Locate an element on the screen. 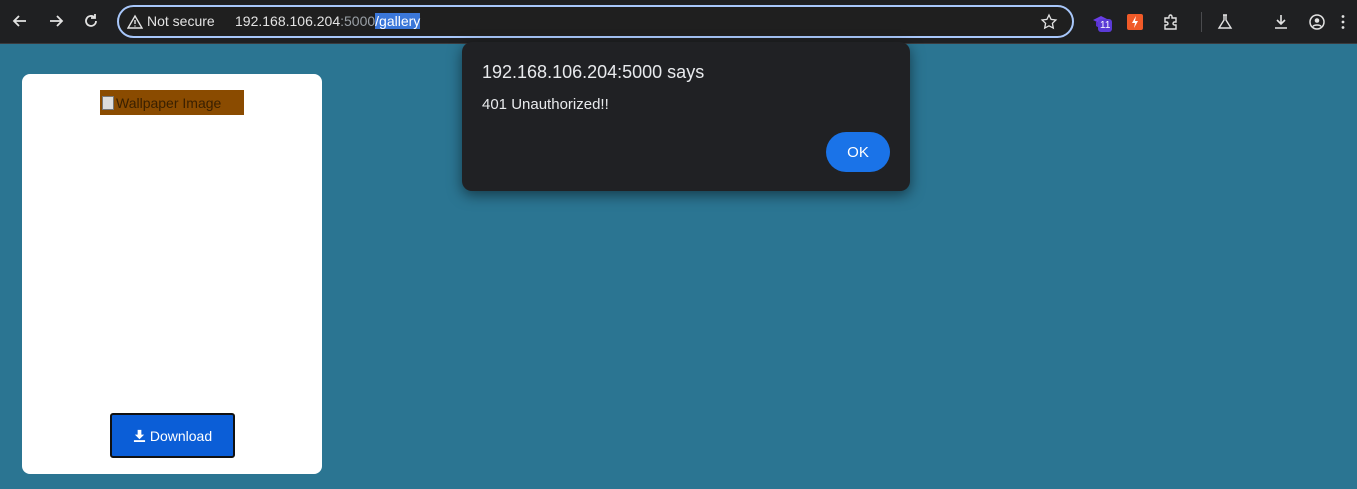 The height and width of the screenshot is (489, 1357). bolt-icon is located at coordinates (1135, 22).